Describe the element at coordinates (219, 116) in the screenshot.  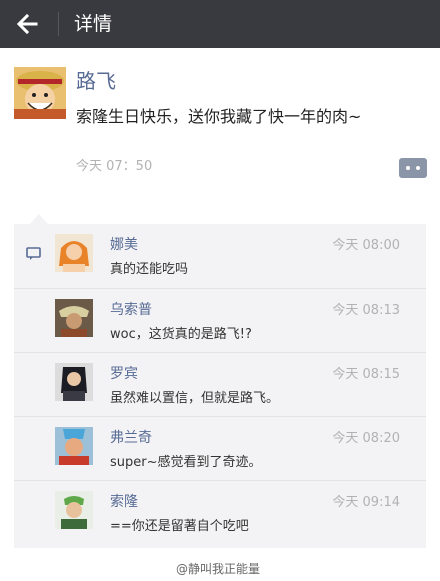
I see `post-text: 索隆生日快乐，送你我藏了快一年的肉~` at that location.